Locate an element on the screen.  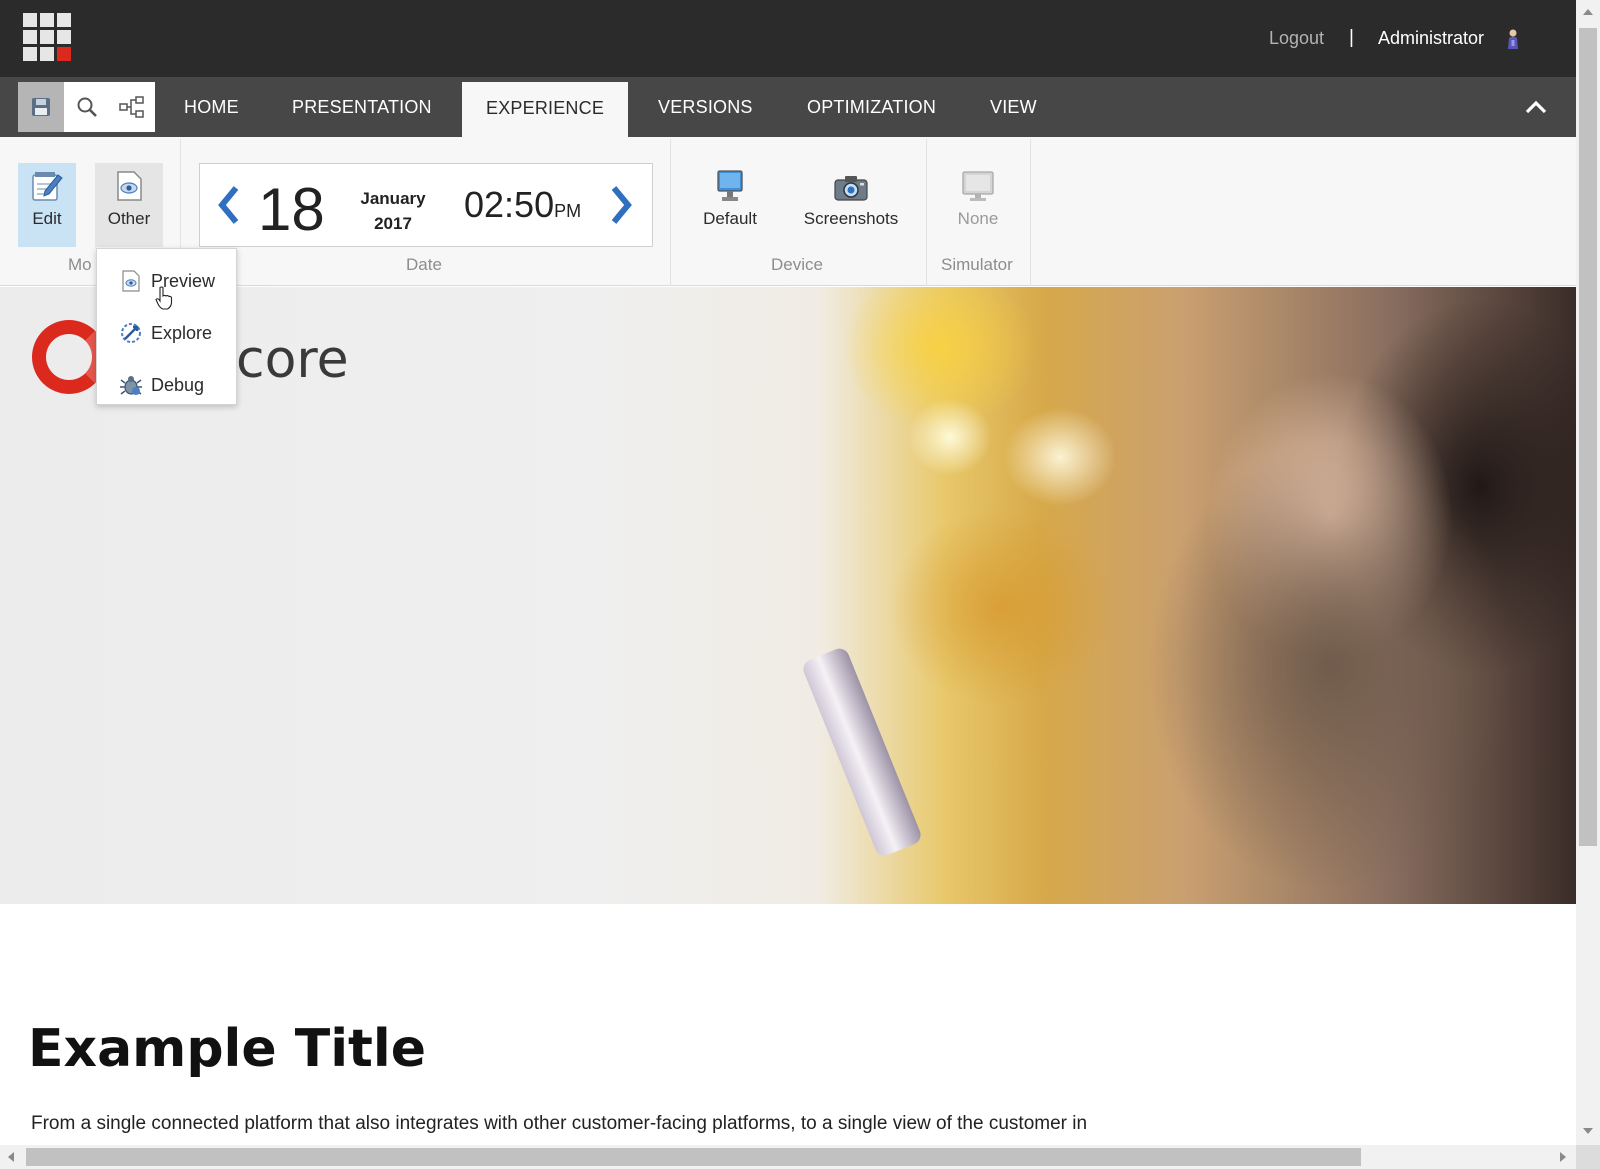
scroll-left-icon is located at coordinates (11, 1157).